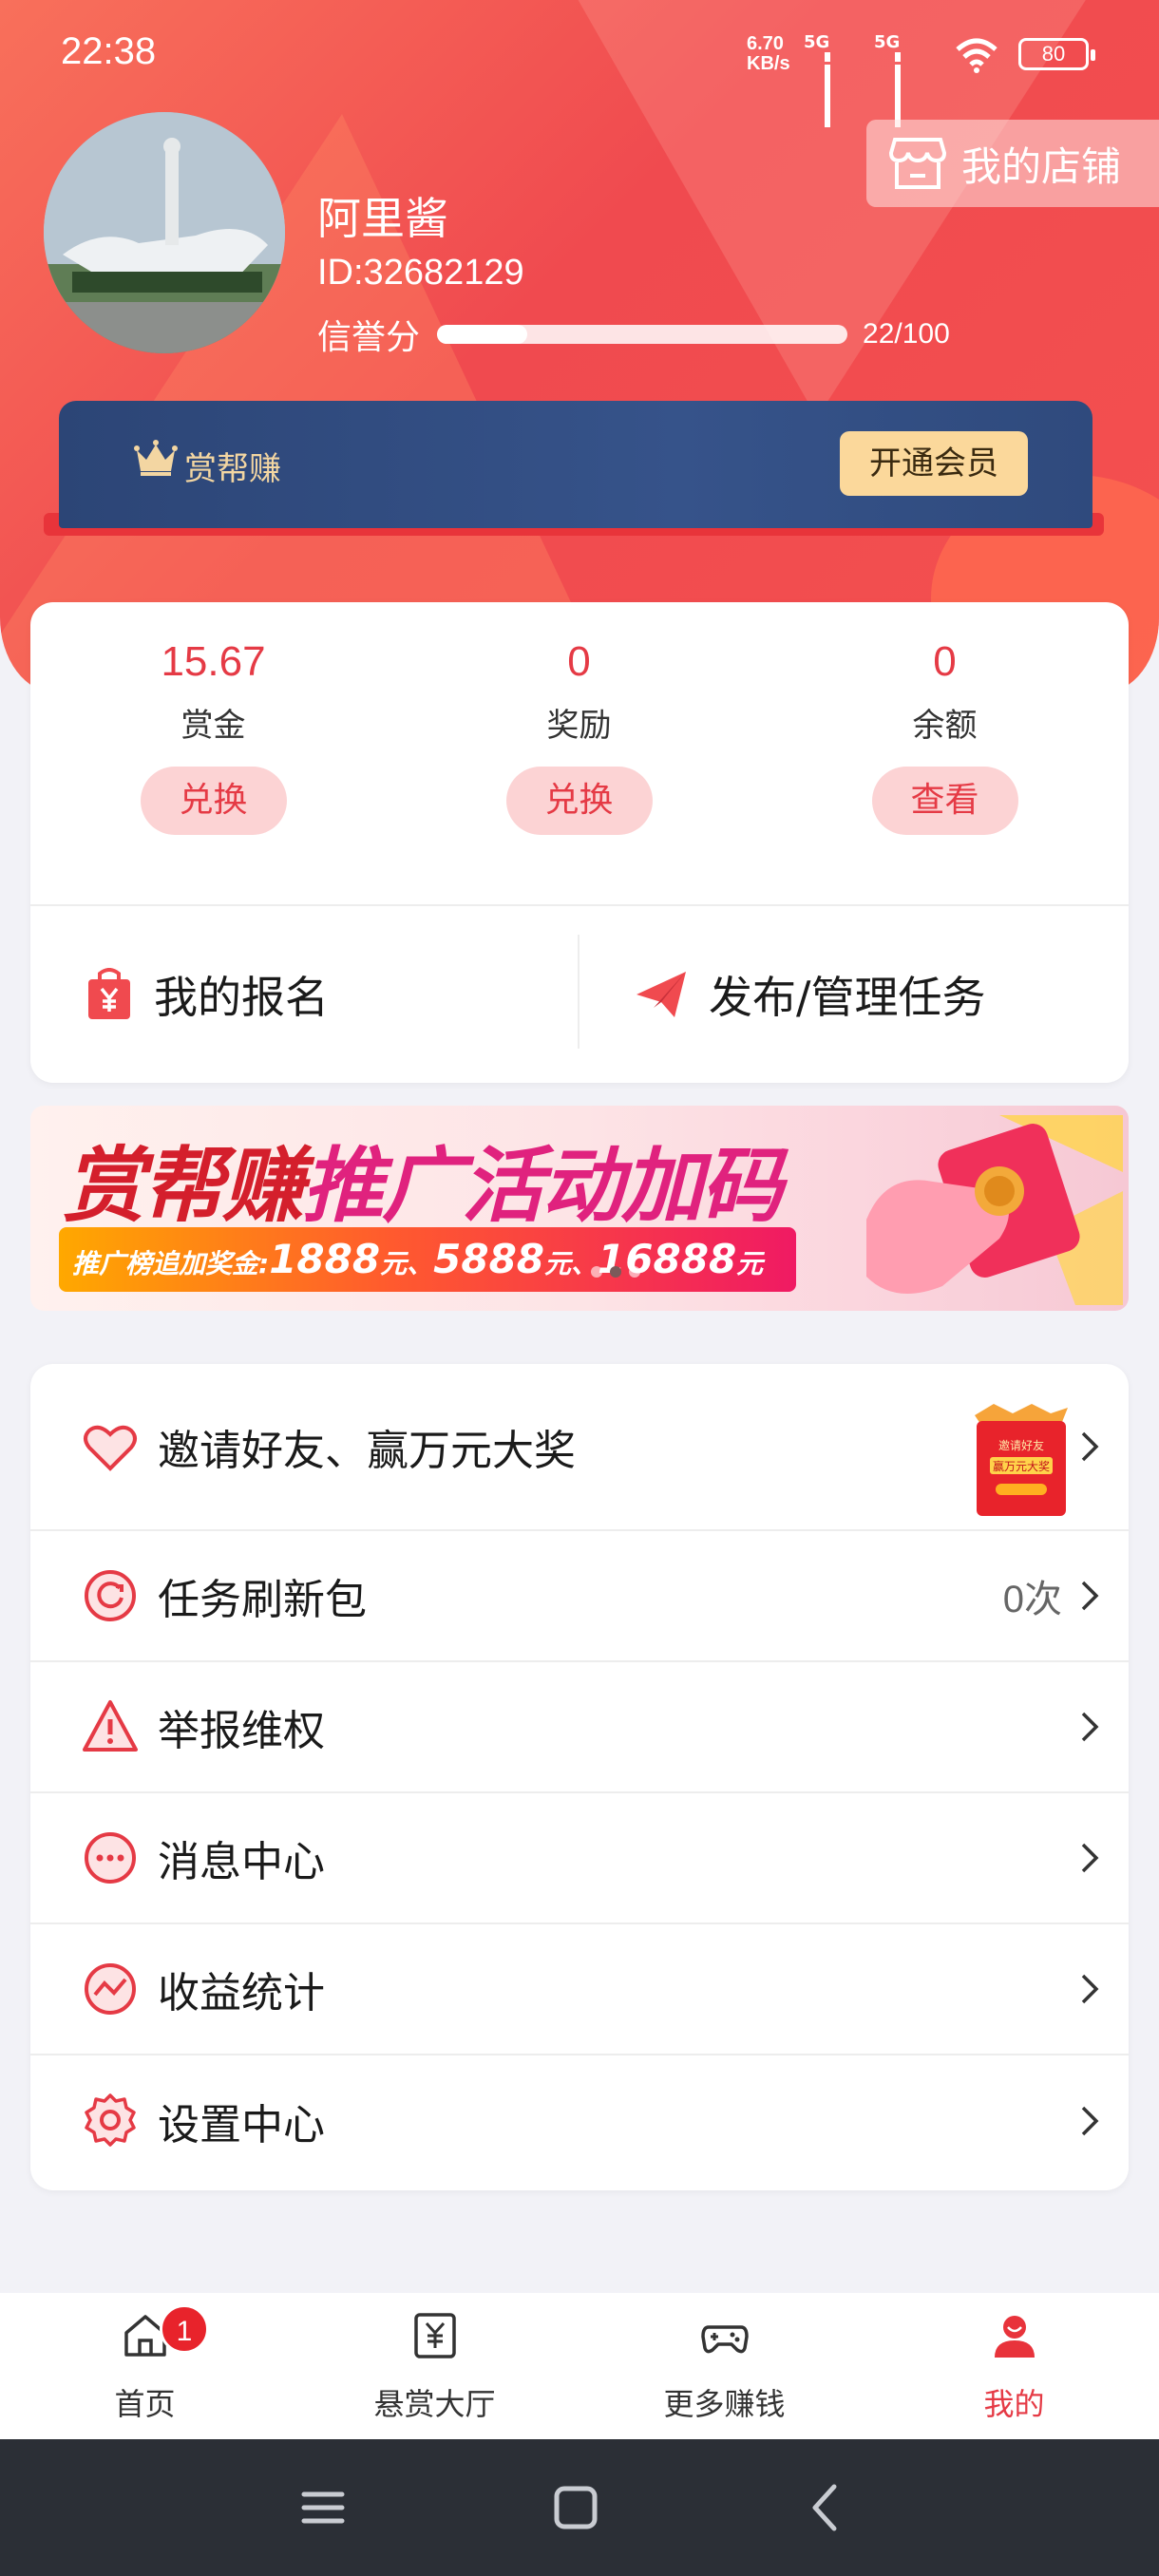  Describe the element at coordinates (579, 1989) in the screenshot. I see `menu-item-earnings-stats: 收益统计` at that location.